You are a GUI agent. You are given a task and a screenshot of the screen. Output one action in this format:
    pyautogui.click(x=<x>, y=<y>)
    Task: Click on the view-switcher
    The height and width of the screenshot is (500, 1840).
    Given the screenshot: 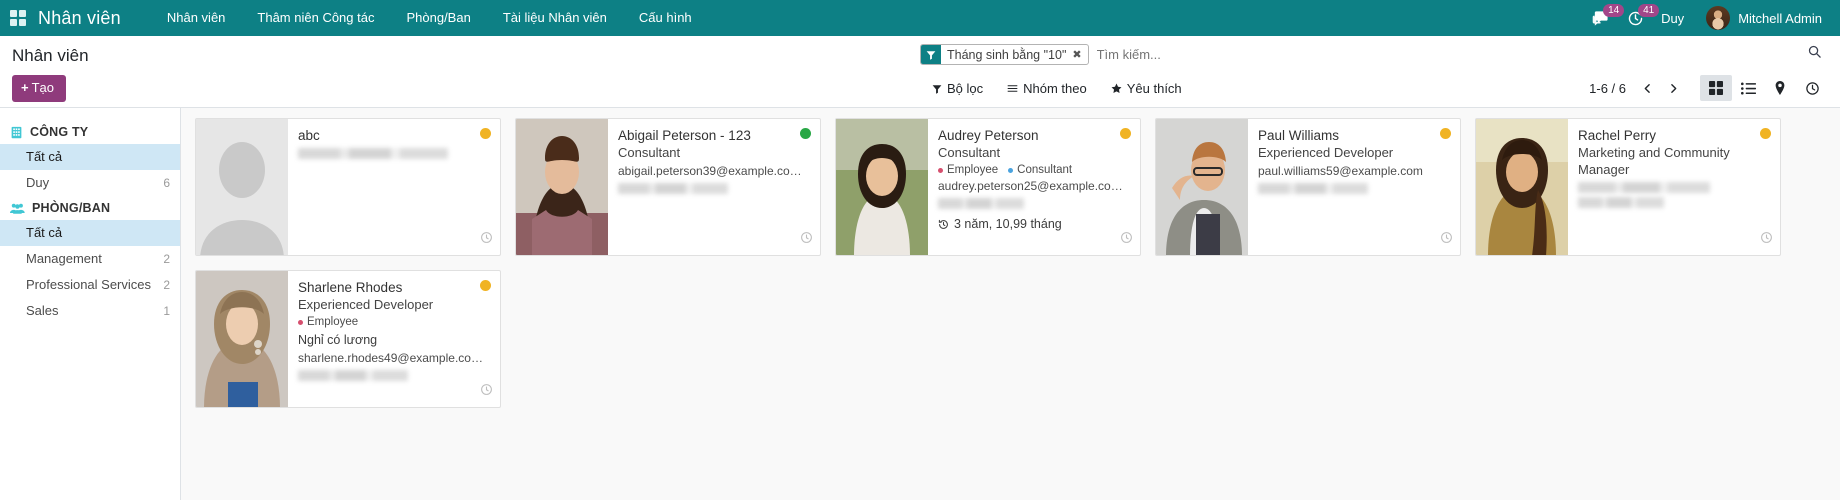 What is the action you would take?
    pyautogui.click(x=1764, y=88)
    